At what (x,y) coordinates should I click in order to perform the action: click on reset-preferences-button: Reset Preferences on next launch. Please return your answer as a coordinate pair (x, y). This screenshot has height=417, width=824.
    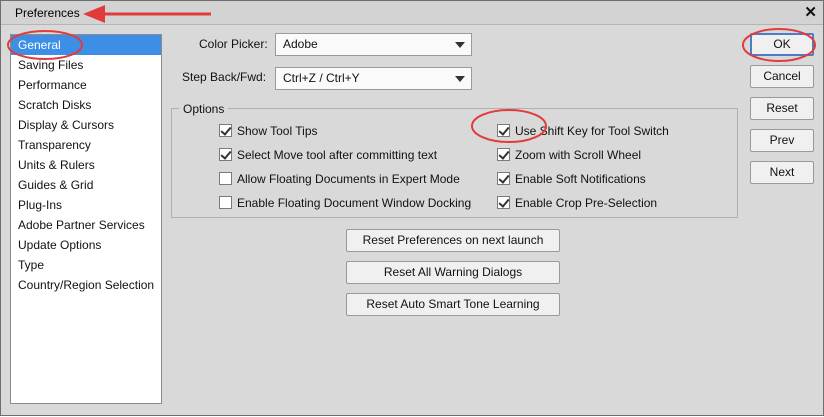
    Looking at the image, I should click on (453, 240).